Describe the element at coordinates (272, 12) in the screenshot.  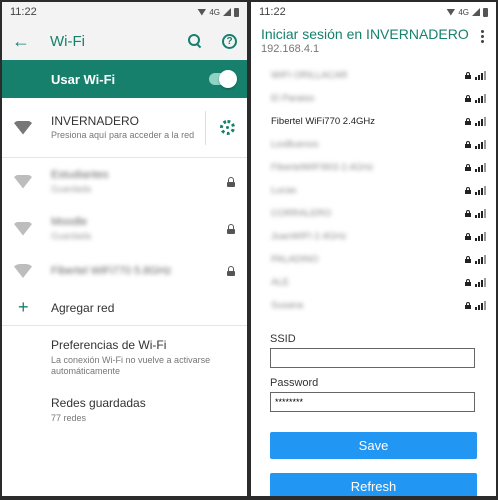
I see `status-time: 11:22` at that location.